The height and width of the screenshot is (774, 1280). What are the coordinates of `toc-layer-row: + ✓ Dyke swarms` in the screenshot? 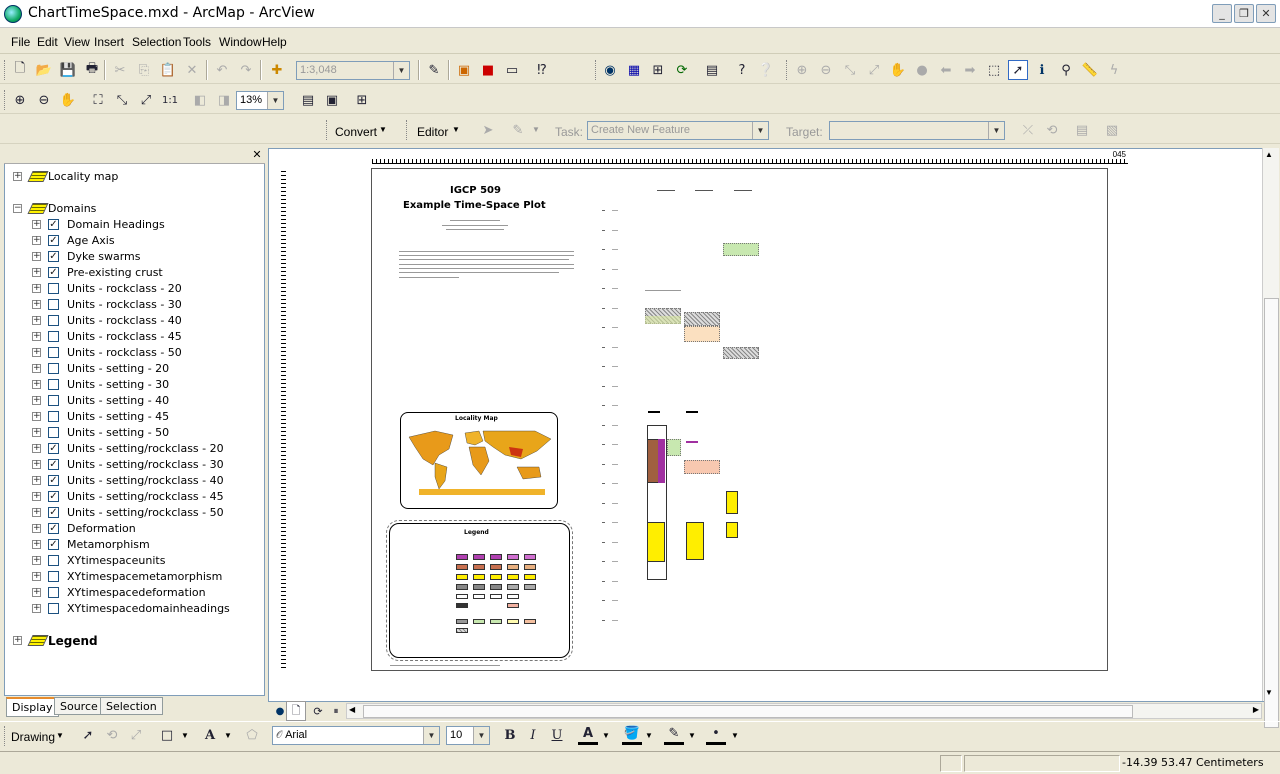 It's located at (145, 257).